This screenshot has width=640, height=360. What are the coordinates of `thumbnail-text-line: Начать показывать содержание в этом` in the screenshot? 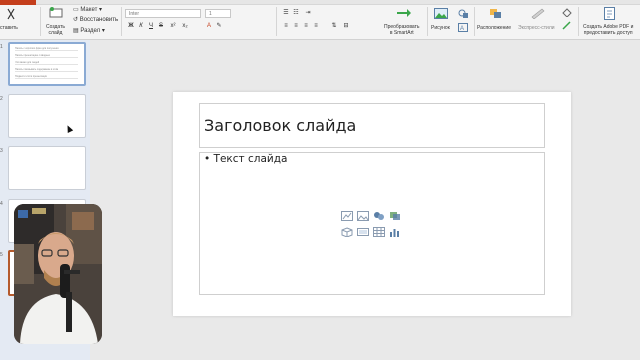 It's located at (46, 70).